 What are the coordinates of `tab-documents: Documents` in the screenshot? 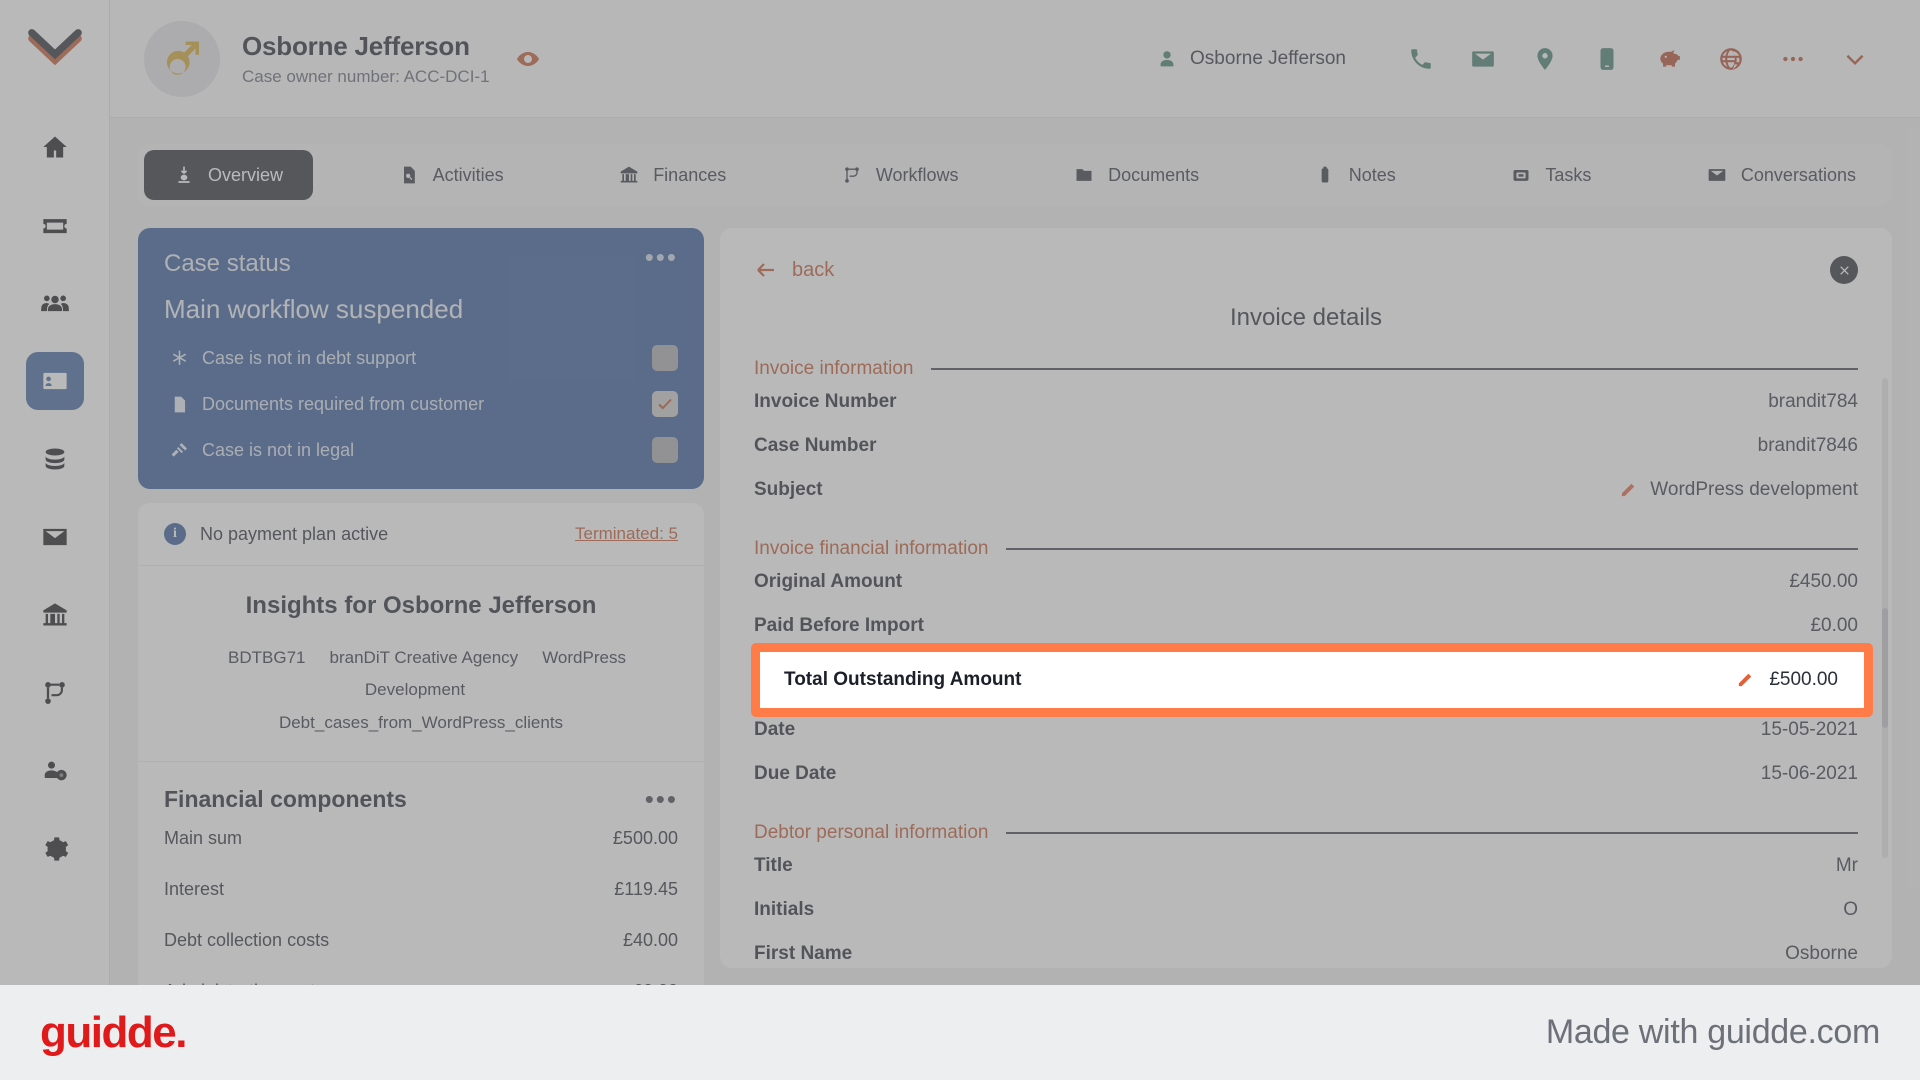 It's located at (1136, 175).